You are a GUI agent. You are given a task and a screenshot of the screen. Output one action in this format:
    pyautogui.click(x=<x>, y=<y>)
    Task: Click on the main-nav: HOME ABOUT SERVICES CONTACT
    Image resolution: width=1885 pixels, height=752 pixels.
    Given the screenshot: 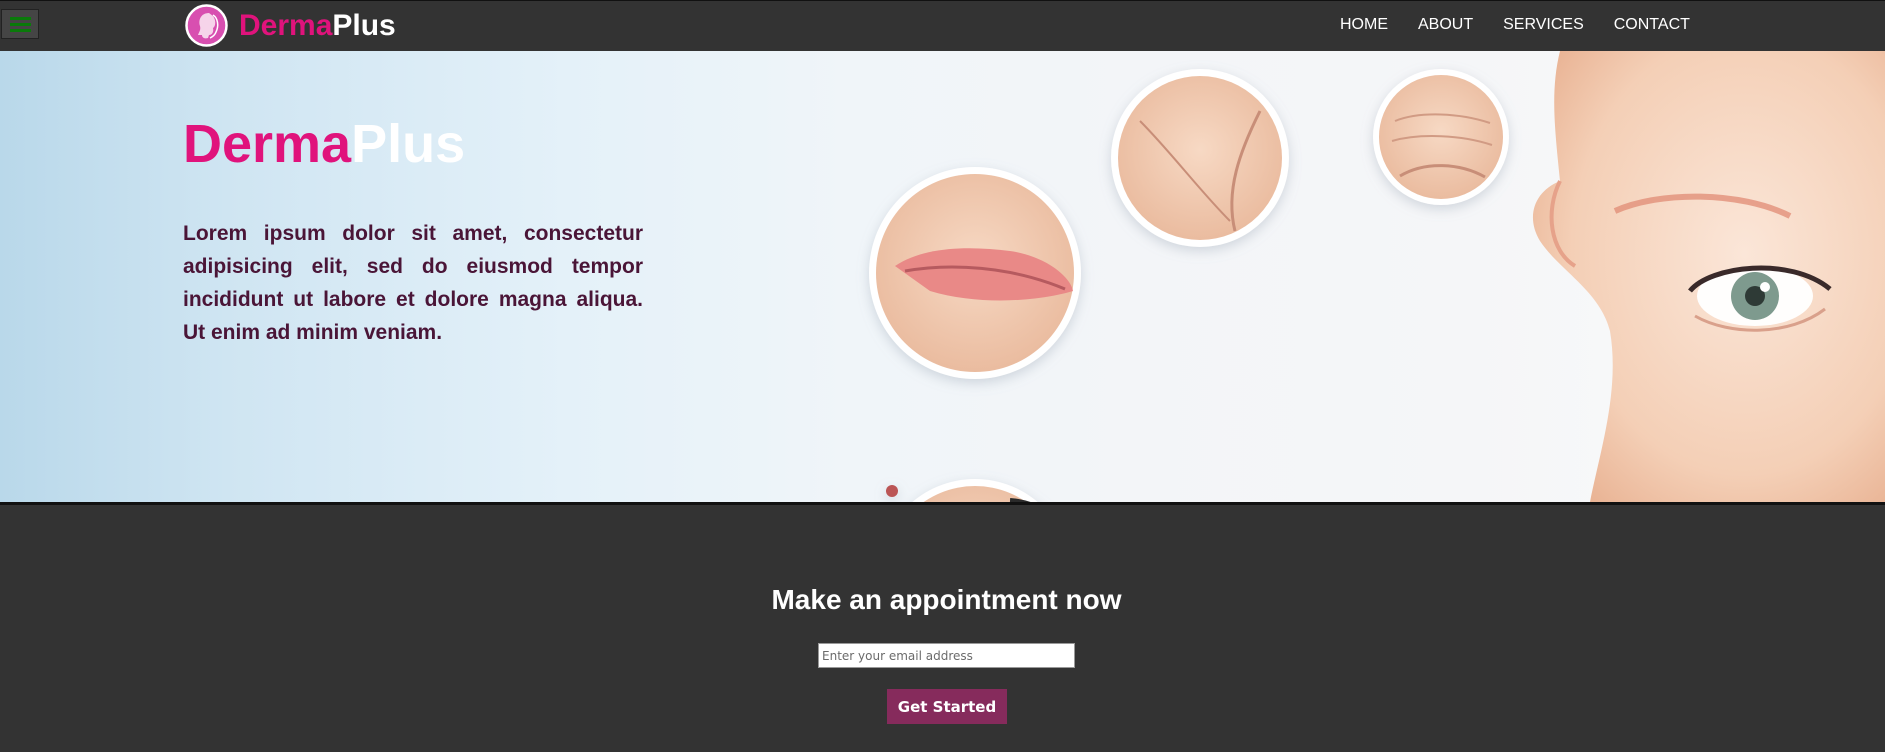 What is the action you would take?
    pyautogui.click(x=1530, y=25)
    